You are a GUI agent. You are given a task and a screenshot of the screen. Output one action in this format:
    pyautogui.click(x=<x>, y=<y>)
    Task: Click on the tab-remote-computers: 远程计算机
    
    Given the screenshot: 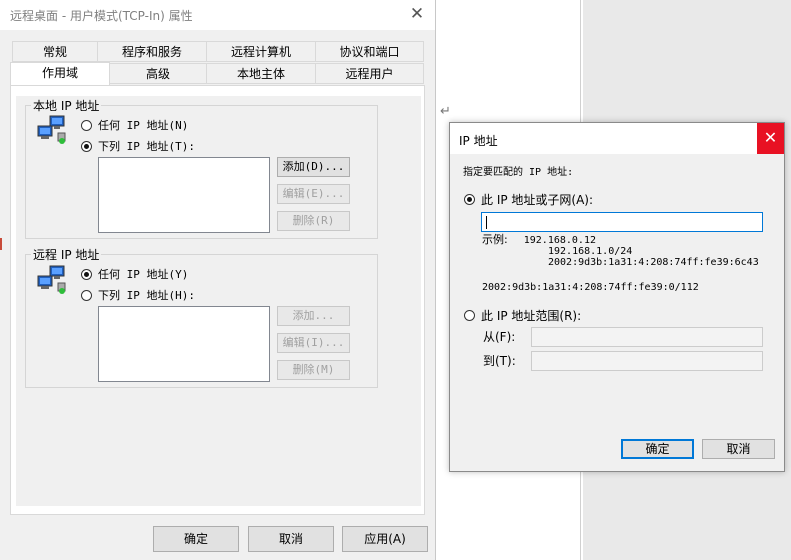 What is the action you would take?
    pyautogui.click(x=261, y=51)
    